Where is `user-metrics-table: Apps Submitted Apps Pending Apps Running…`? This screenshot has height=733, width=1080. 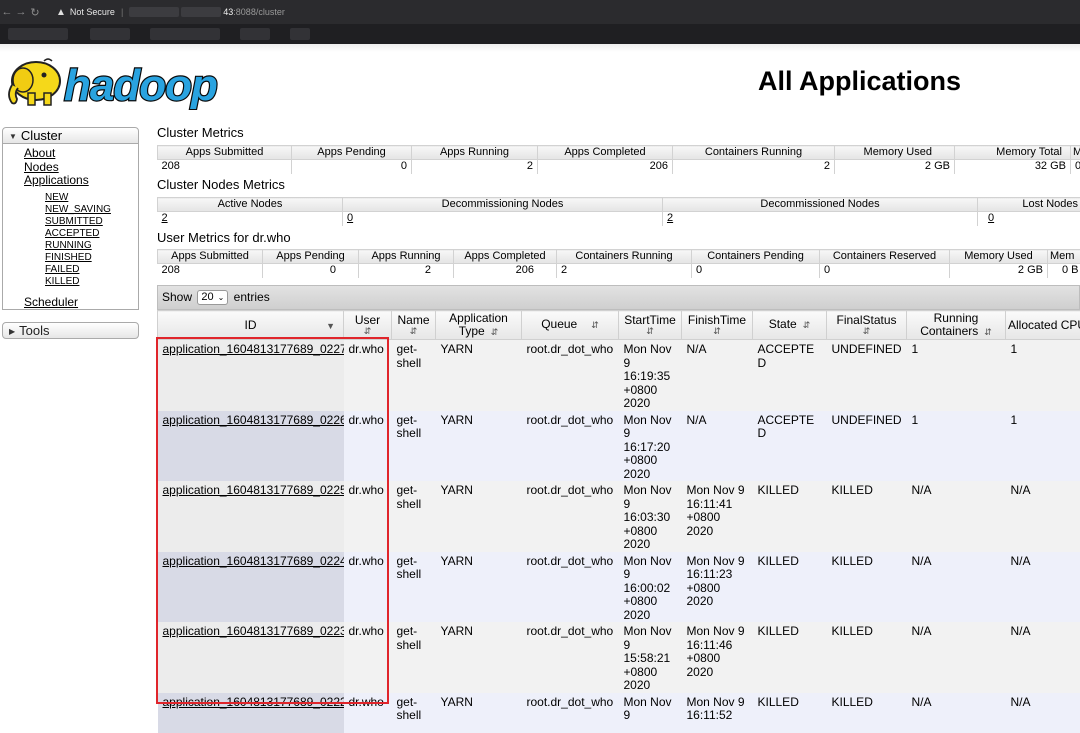 user-metrics-table: Apps Submitted Apps Pending Apps Running… is located at coordinates (618, 263).